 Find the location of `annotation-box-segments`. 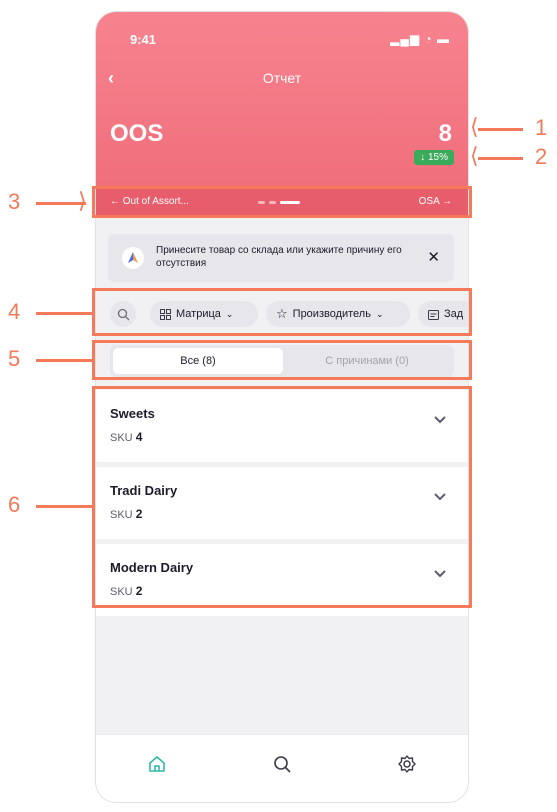

annotation-box-segments is located at coordinates (282, 360).